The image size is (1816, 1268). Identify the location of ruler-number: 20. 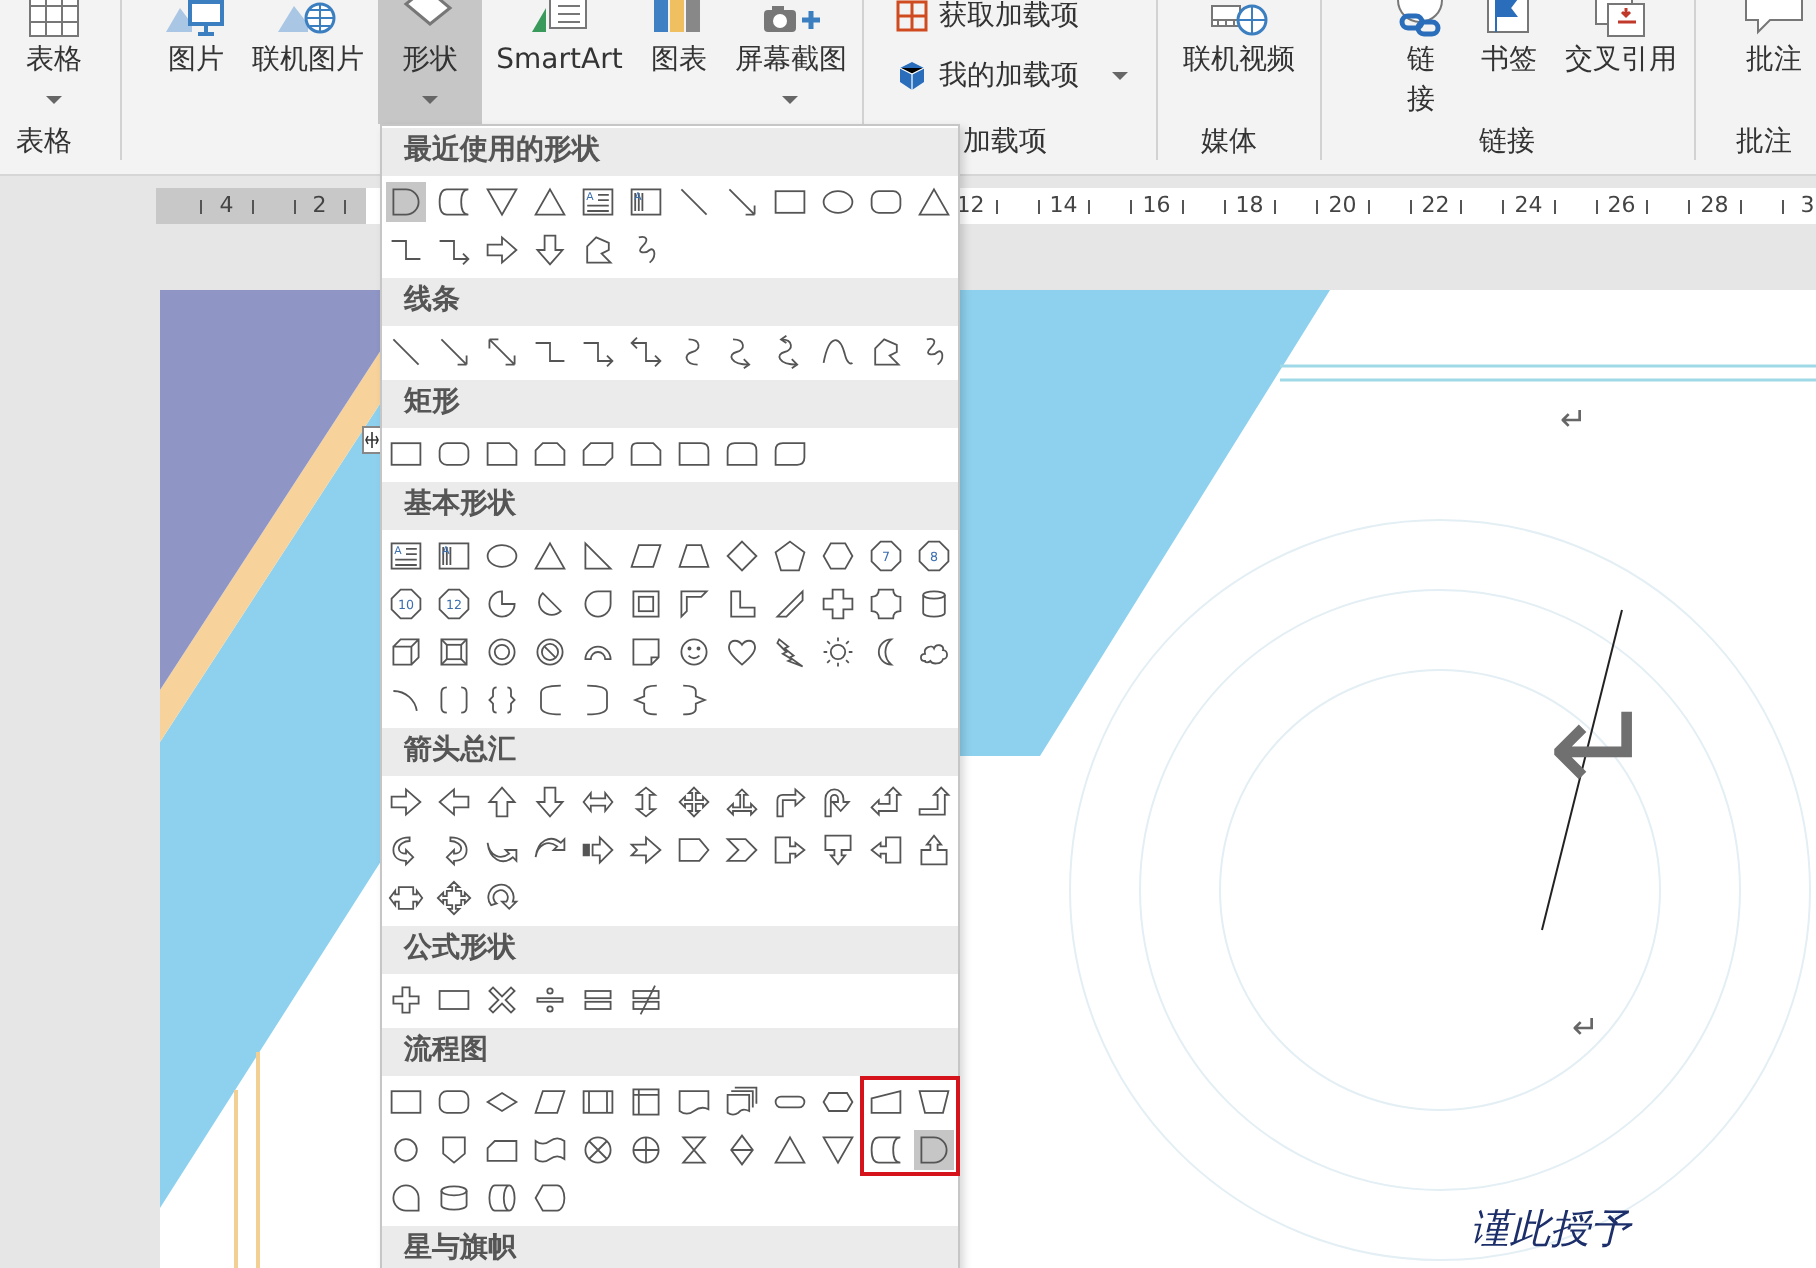
(1342, 206).